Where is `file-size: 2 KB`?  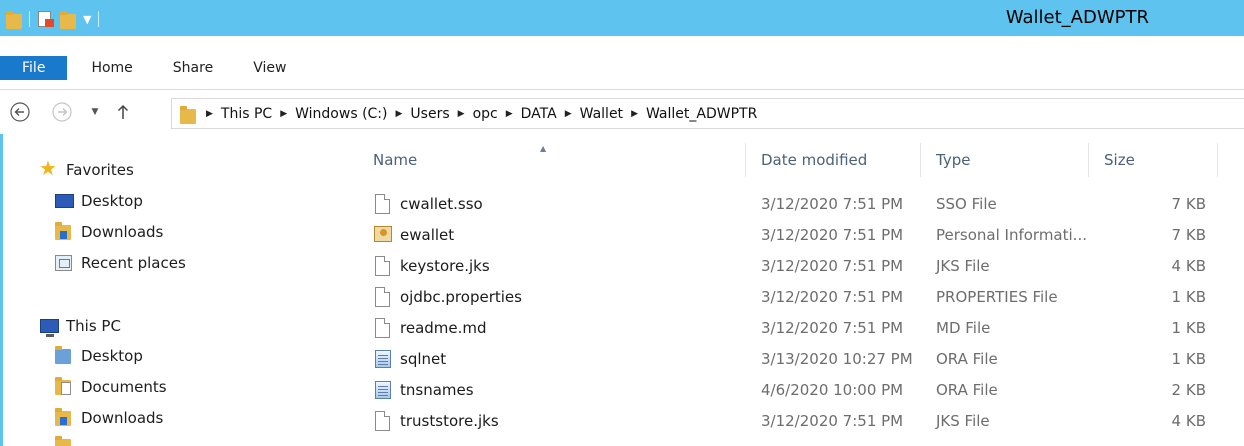 file-size: 2 KB is located at coordinates (1188, 389).